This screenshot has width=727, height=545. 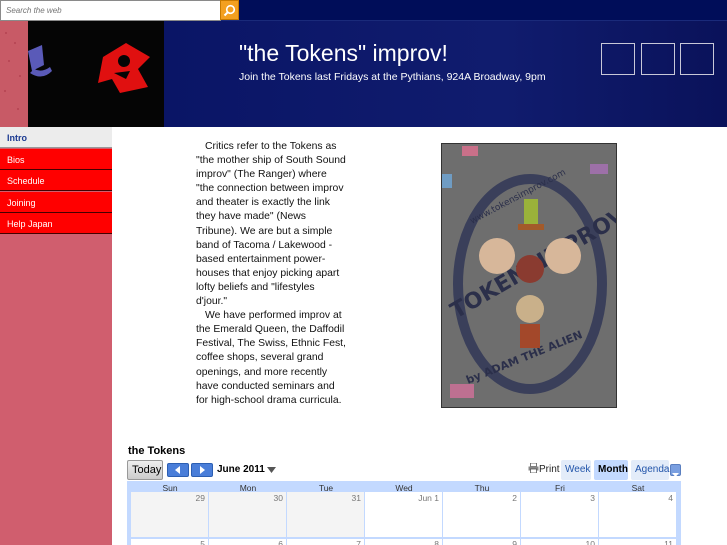 I want to click on calendar-day-cell: 2, so click(x=481, y=514).